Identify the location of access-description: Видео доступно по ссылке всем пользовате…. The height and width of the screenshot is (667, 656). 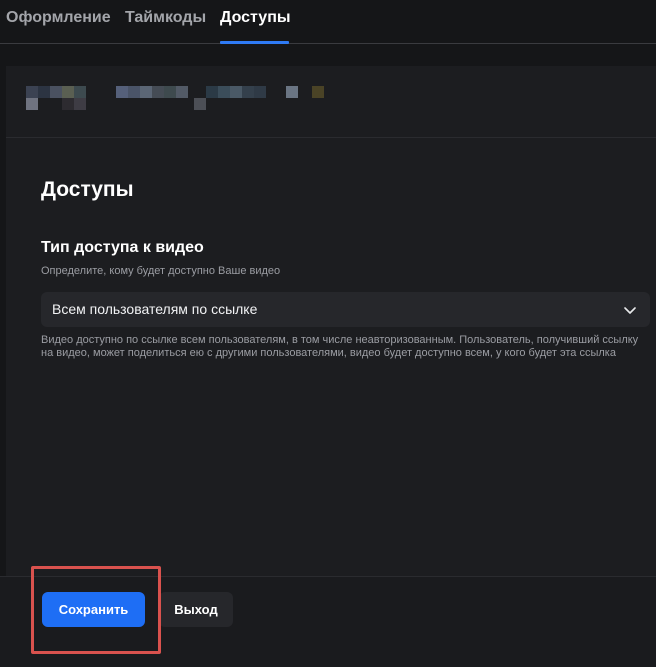
(340, 346).